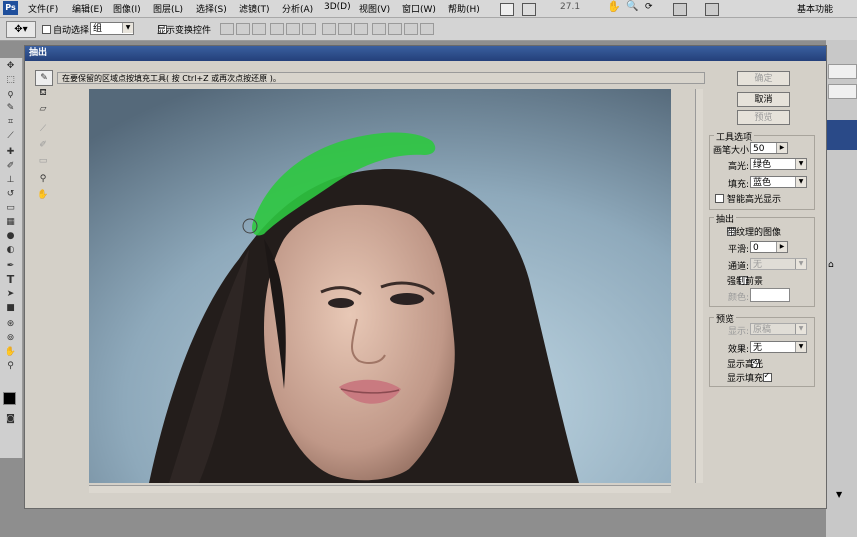  Describe the element at coordinates (10, 180) in the screenshot. I see `clone-stamp-tool-icon: ⊥` at that location.